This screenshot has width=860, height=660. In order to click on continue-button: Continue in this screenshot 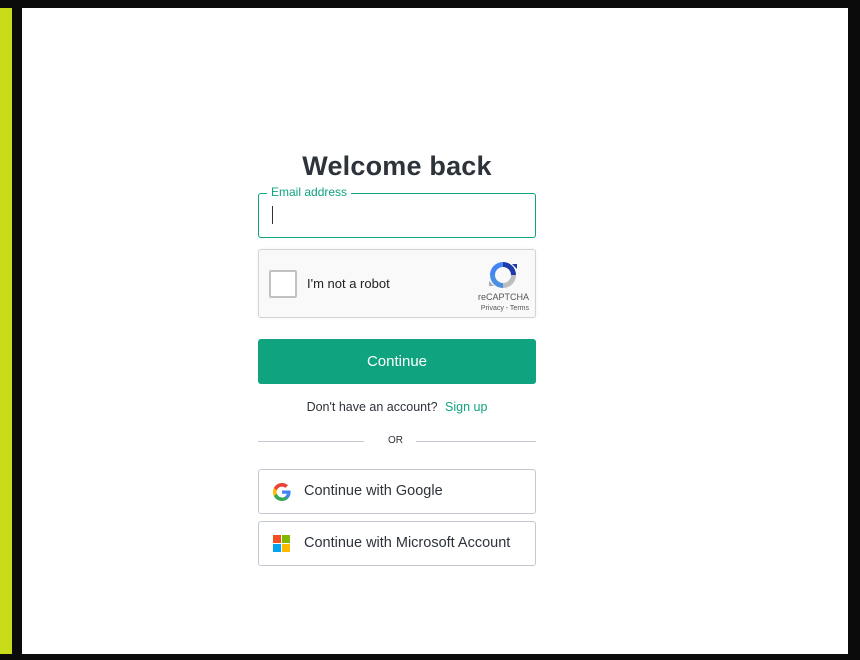, I will do `click(397, 361)`.